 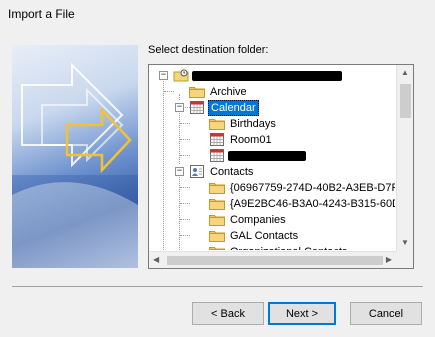 I want to click on next-button: Next >, so click(x=302, y=313).